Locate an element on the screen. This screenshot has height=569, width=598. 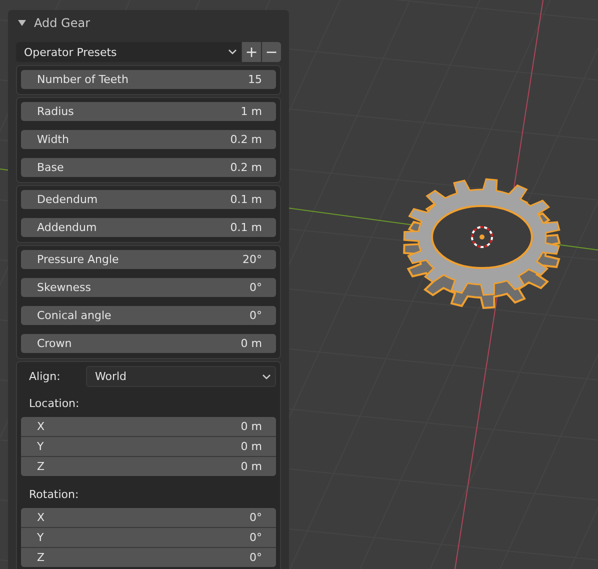
number-field: X 0 m is located at coordinates (148, 426).